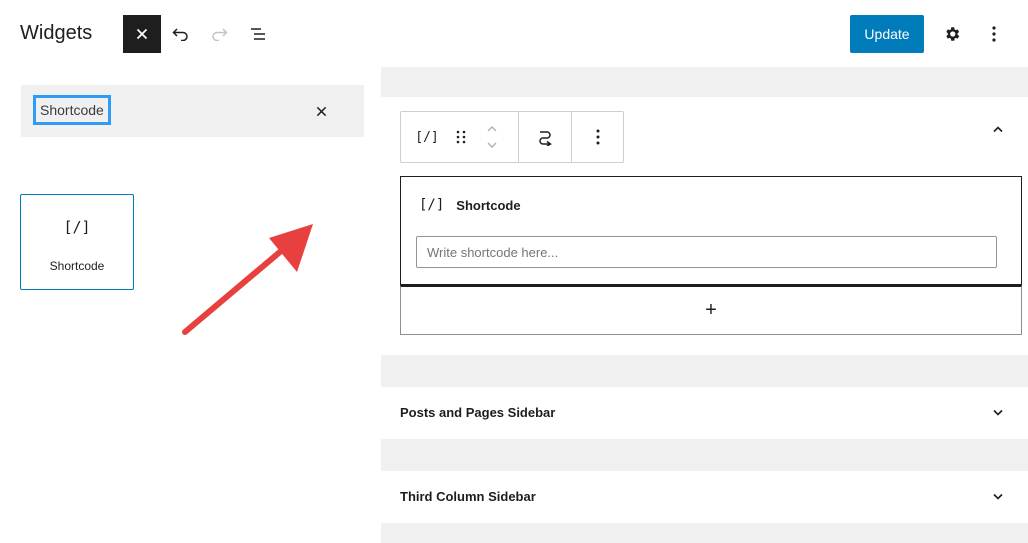 This screenshot has width=1028, height=543. Describe the element at coordinates (704, 413) in the screenshot. I see `widget-area-posts-pages-sidebar: Posts and Pages Sidebar` at that location.